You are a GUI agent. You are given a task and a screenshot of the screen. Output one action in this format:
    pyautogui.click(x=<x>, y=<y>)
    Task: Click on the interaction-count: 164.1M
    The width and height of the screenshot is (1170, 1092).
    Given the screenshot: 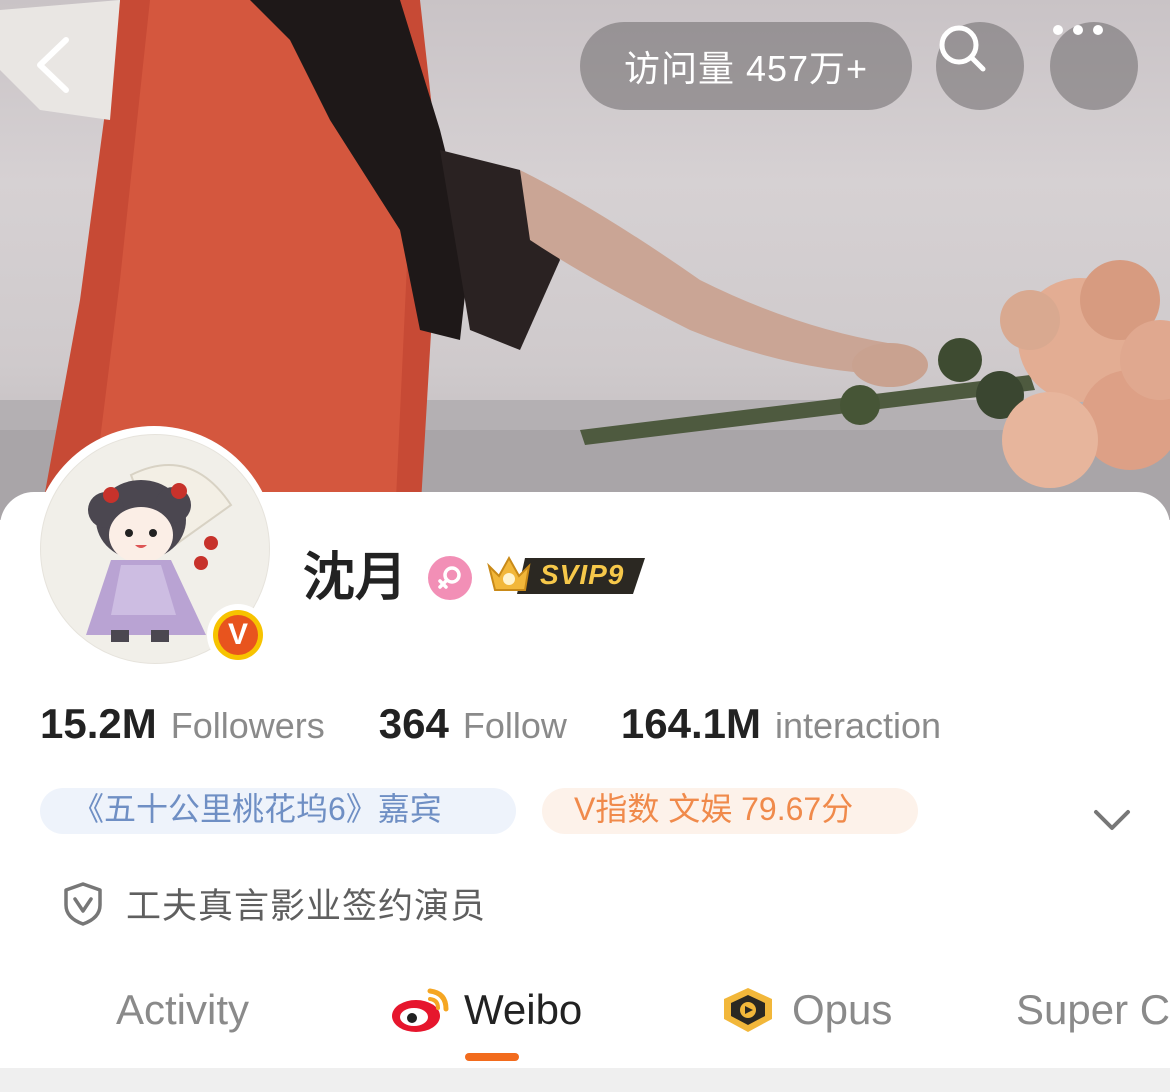 What is the action you would take?
    pyautogui.click(x=690, y=723)
    